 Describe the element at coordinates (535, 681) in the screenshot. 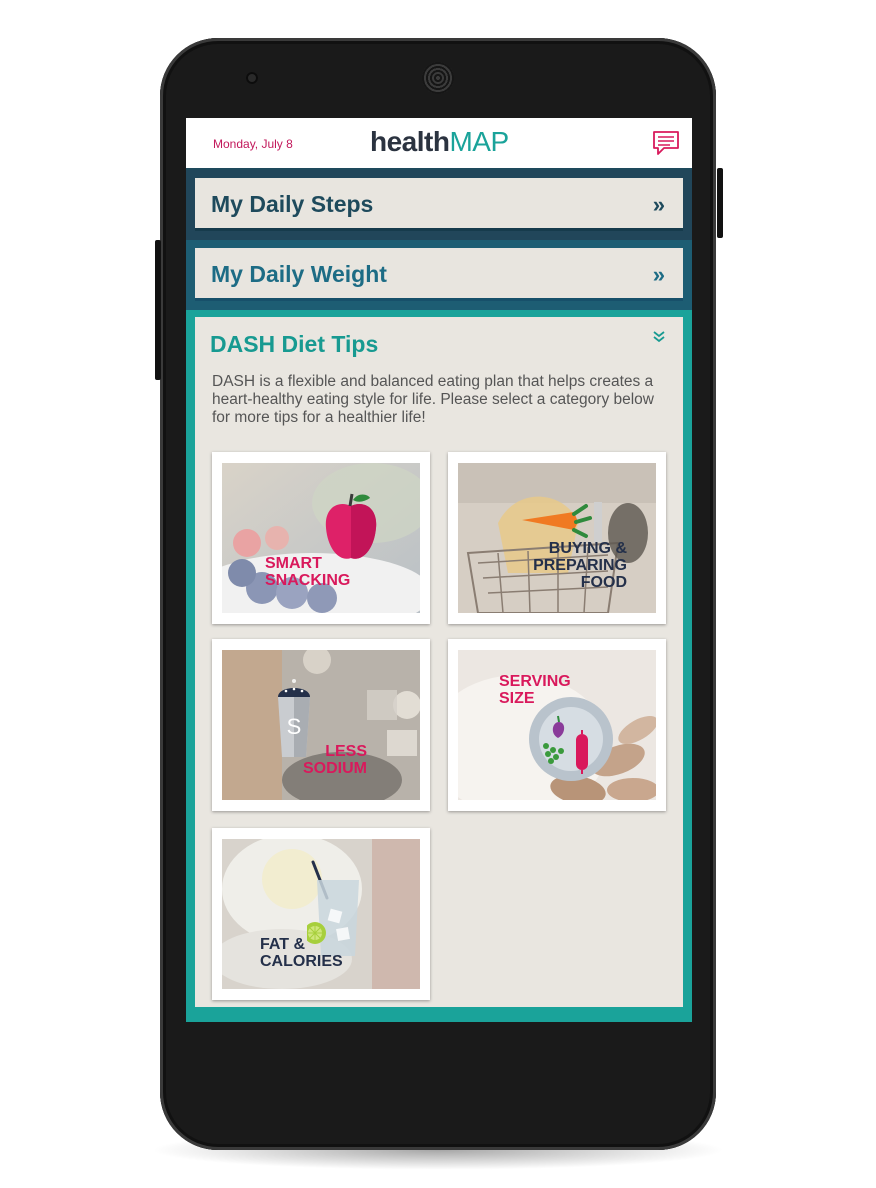

I see `label-line: SERVING` at that location.